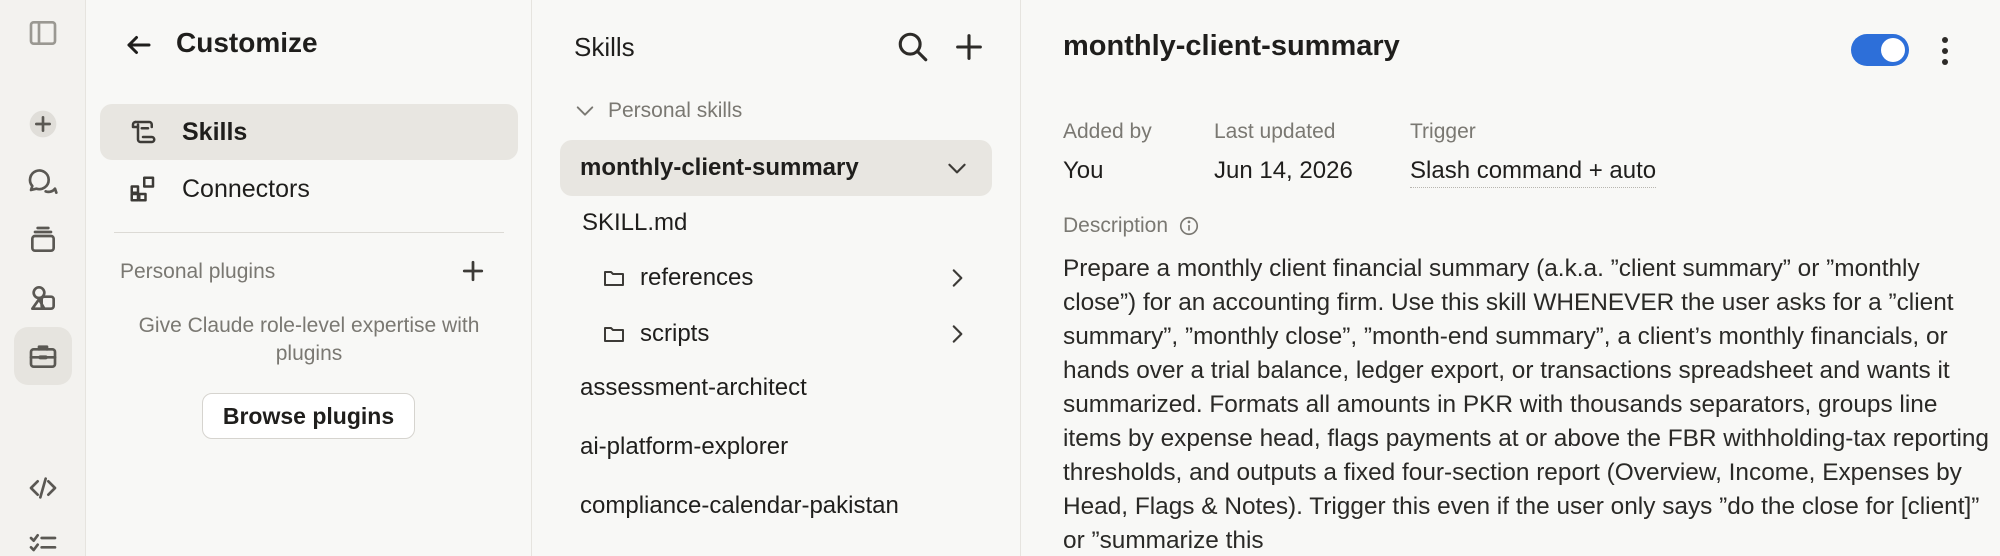  I want to click on icon-rail, so click(43, 278).